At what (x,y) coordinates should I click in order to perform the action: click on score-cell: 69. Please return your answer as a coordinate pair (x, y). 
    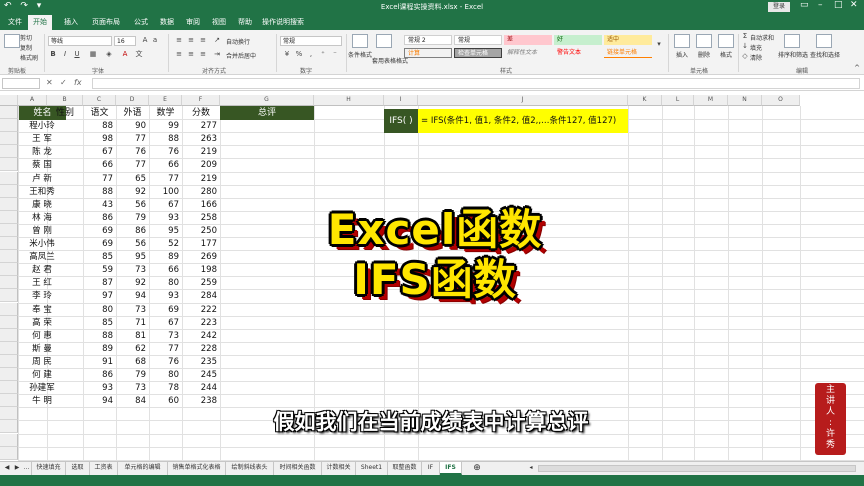
    Looking at the image, I should click on (99, 244).